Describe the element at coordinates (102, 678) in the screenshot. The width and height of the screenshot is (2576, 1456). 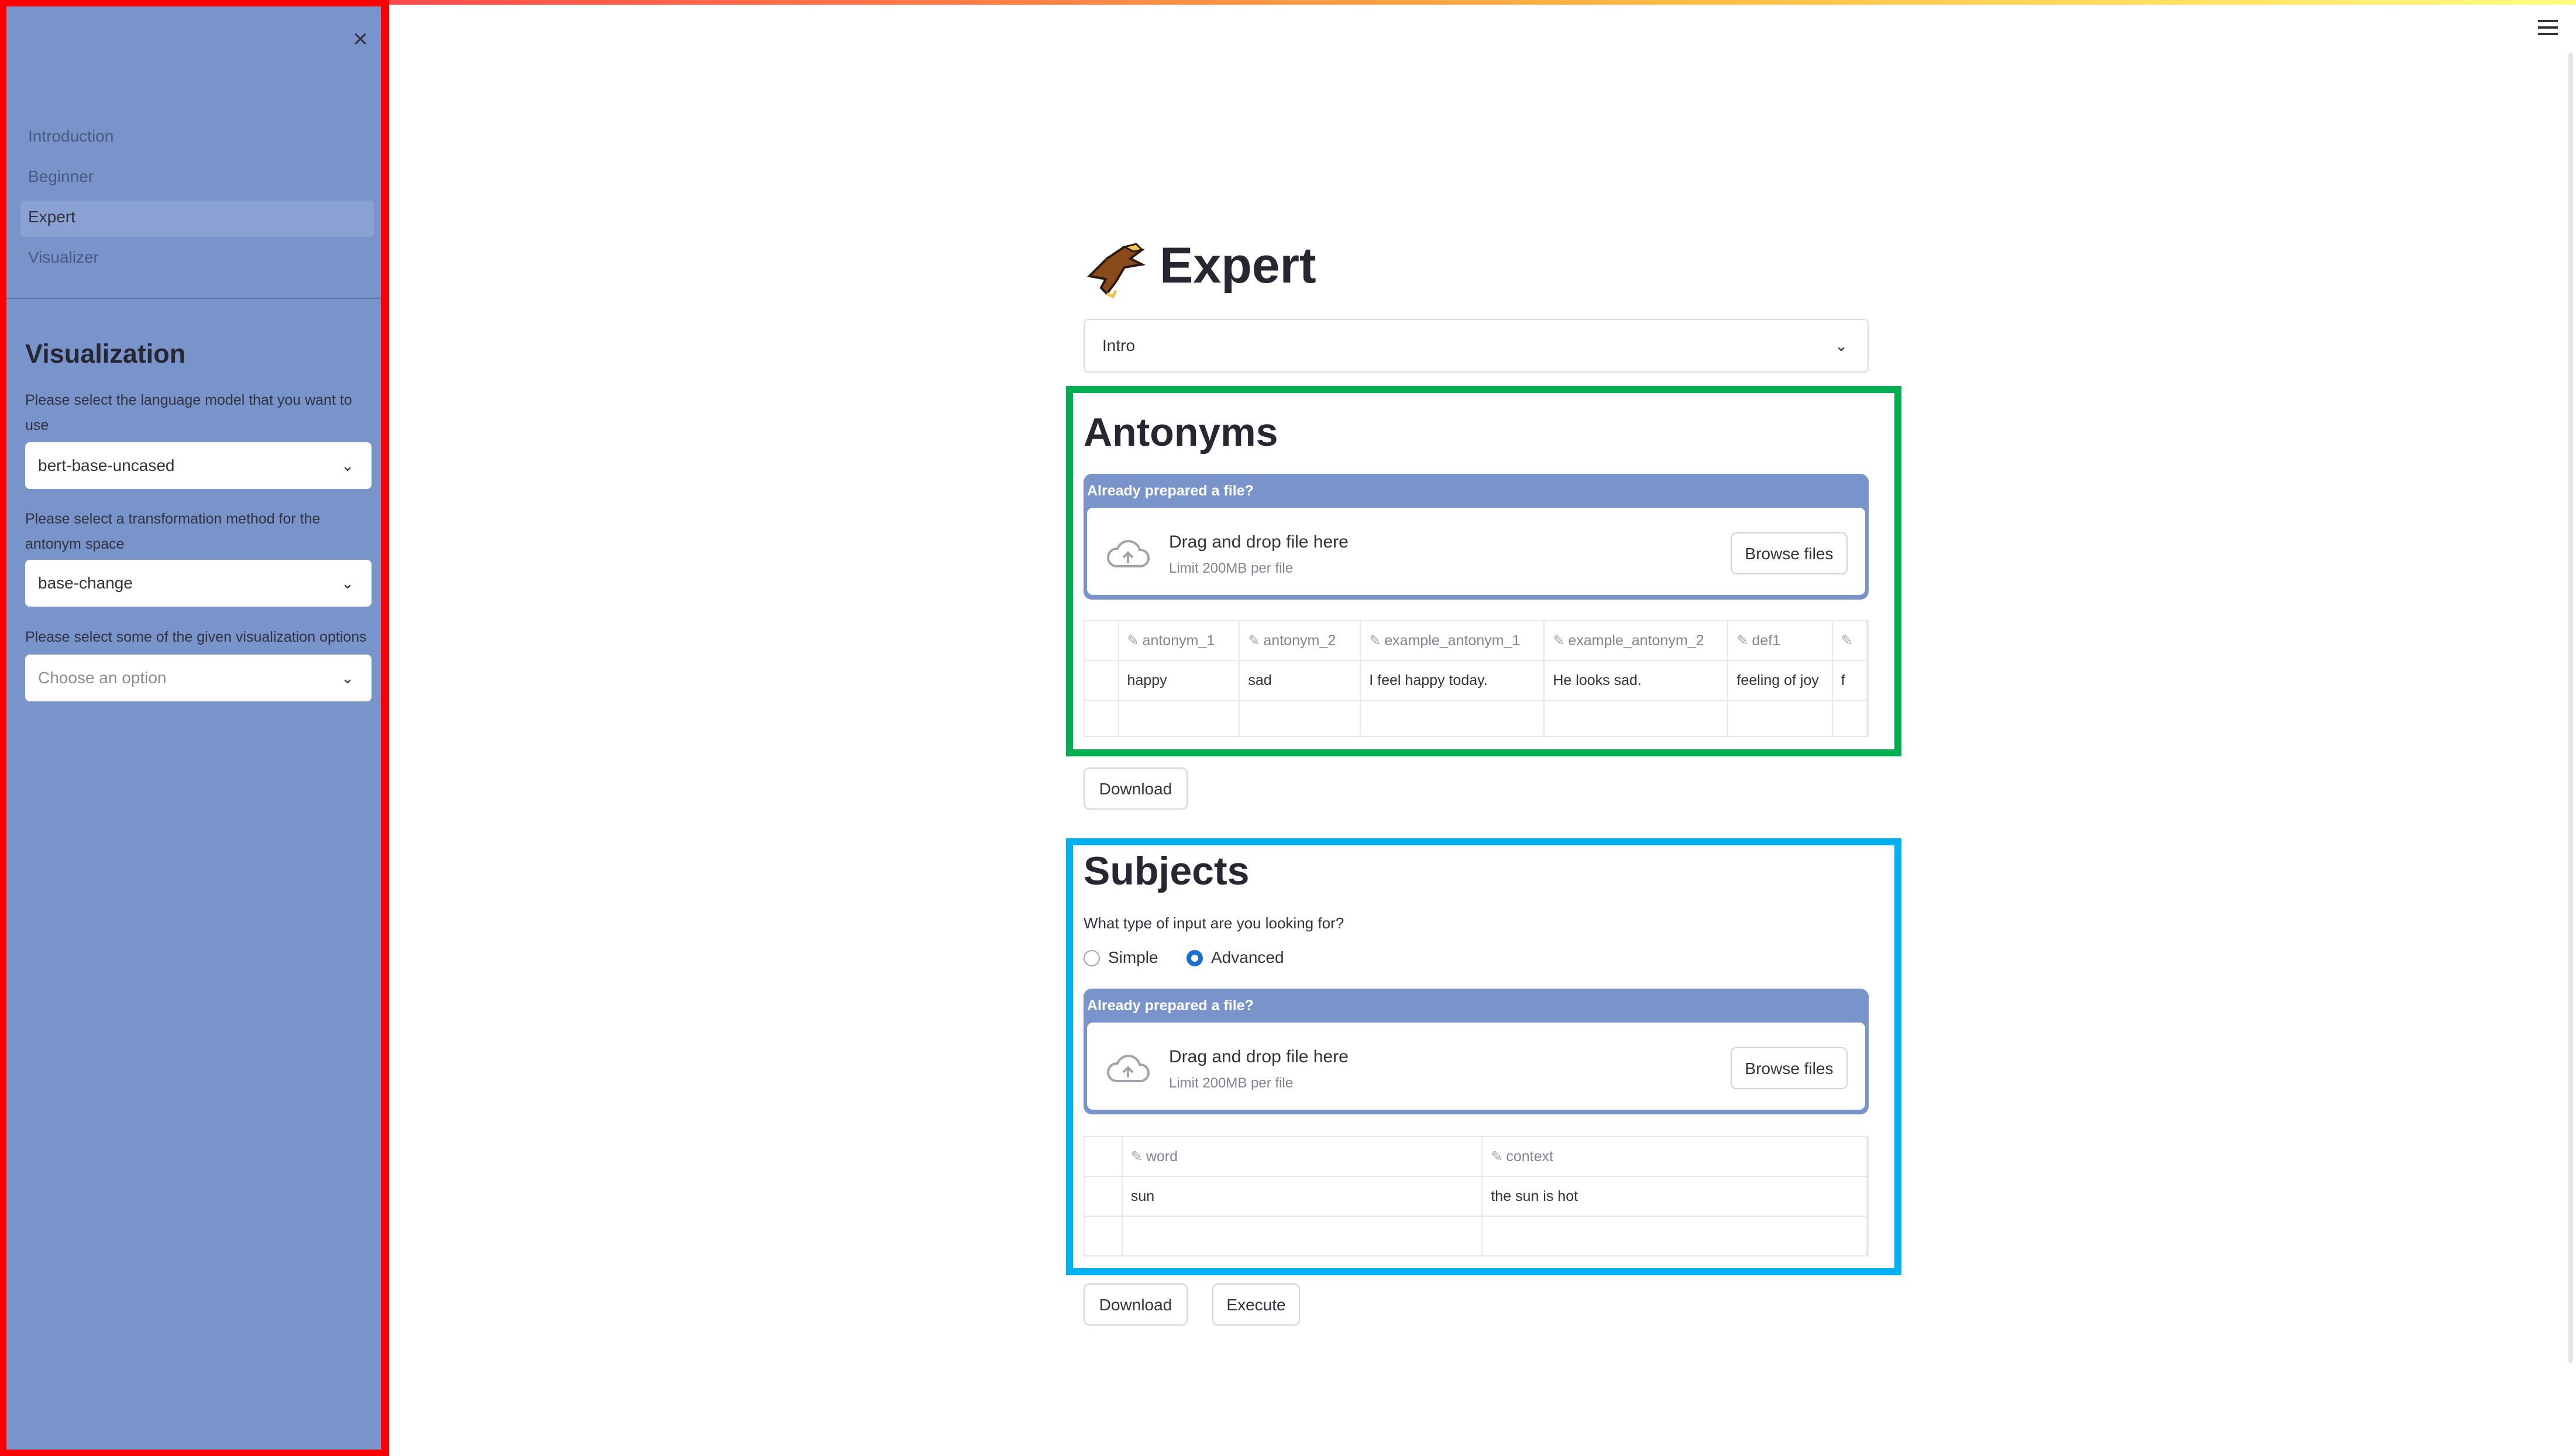
I see `options-placeholder: Choose an option` at that location.